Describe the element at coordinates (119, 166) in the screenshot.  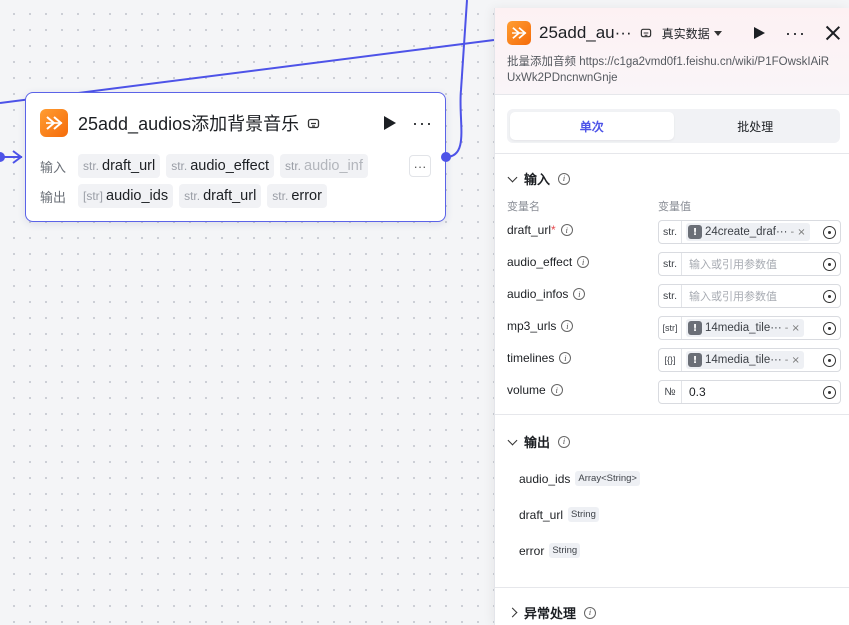
I see `node-input-chip: str. draft_url` at that location.